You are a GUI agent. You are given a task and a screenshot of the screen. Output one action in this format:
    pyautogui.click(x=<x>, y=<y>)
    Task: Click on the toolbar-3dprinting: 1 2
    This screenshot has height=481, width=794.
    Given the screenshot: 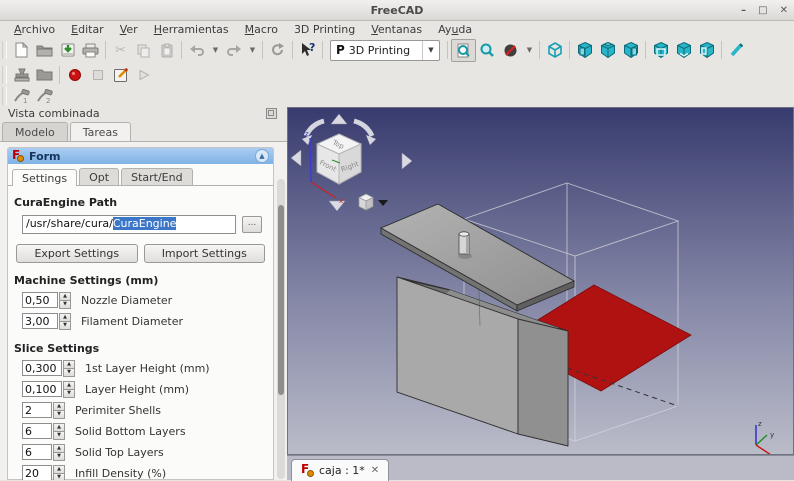 What is the action you would take?
    pyautogui.click(x=397, y=96)
    